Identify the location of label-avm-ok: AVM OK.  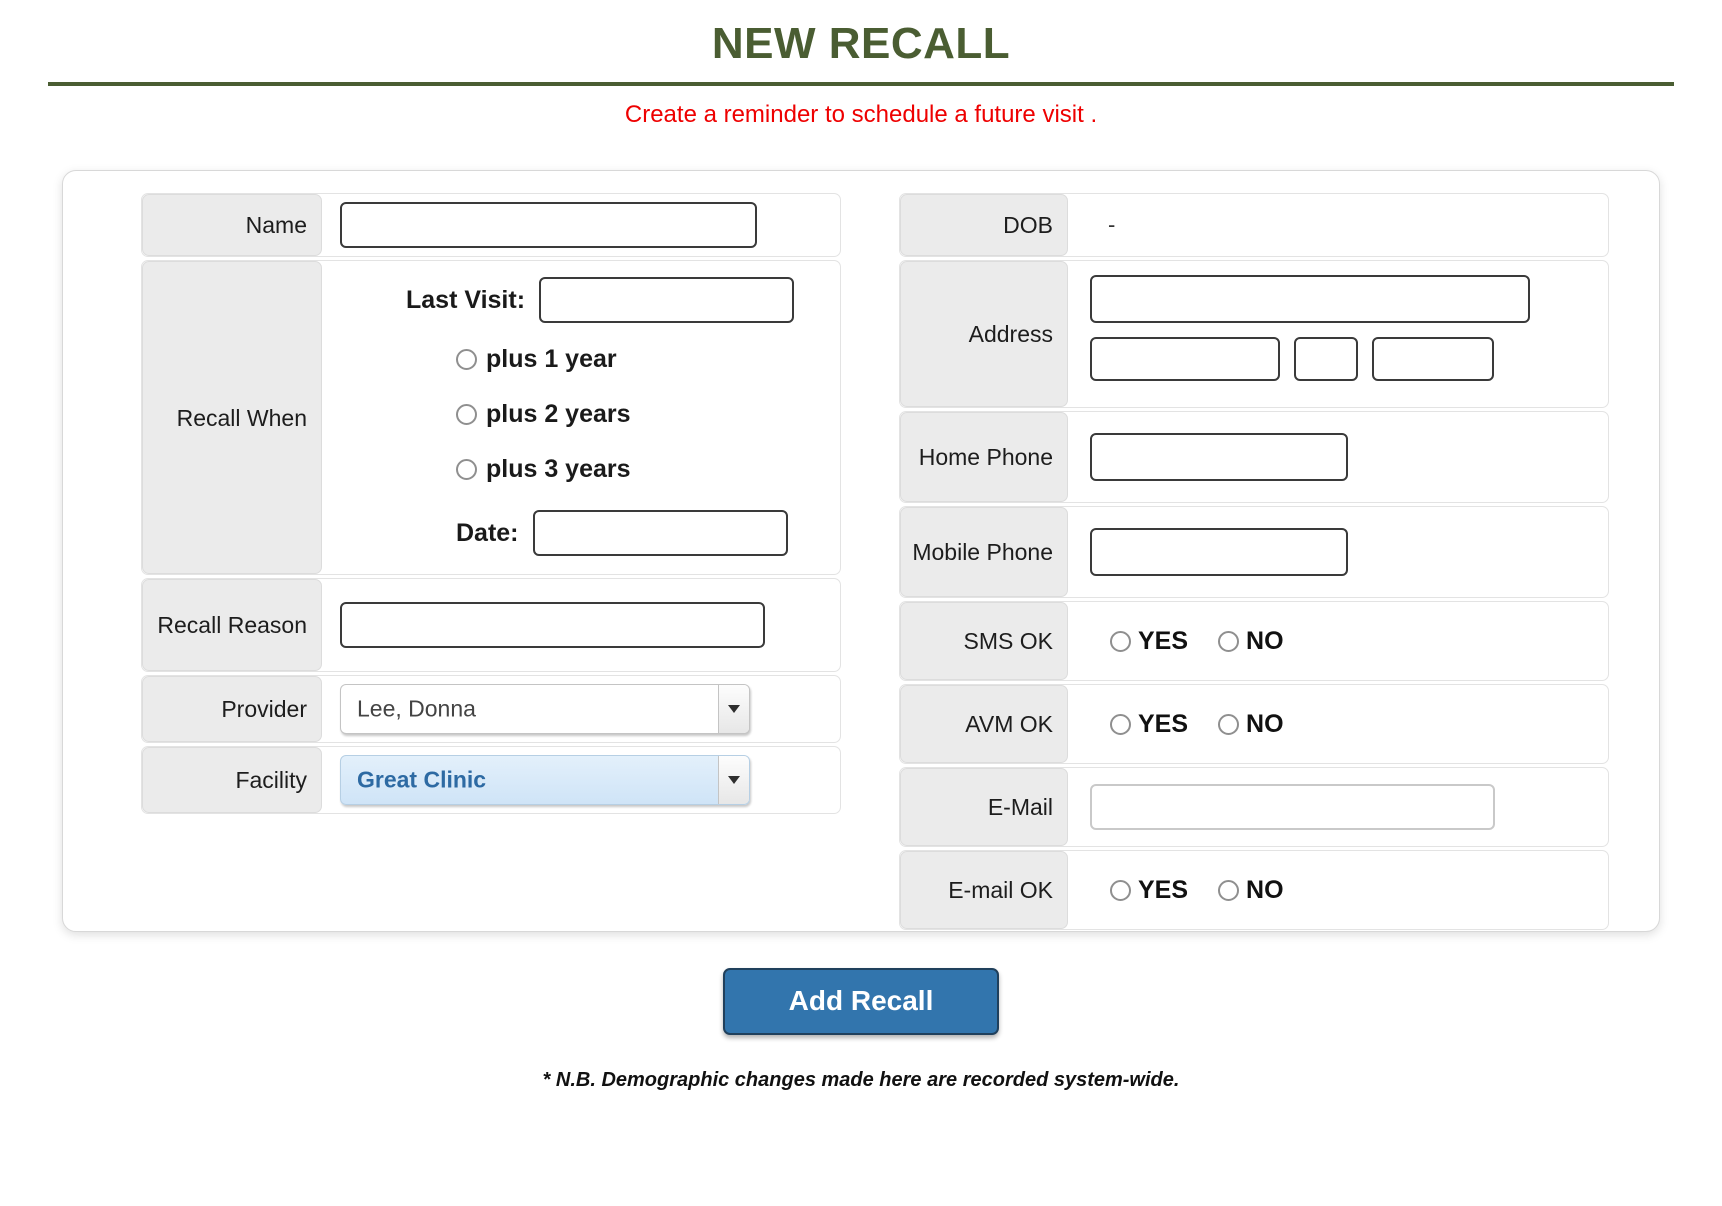
(984, 724).